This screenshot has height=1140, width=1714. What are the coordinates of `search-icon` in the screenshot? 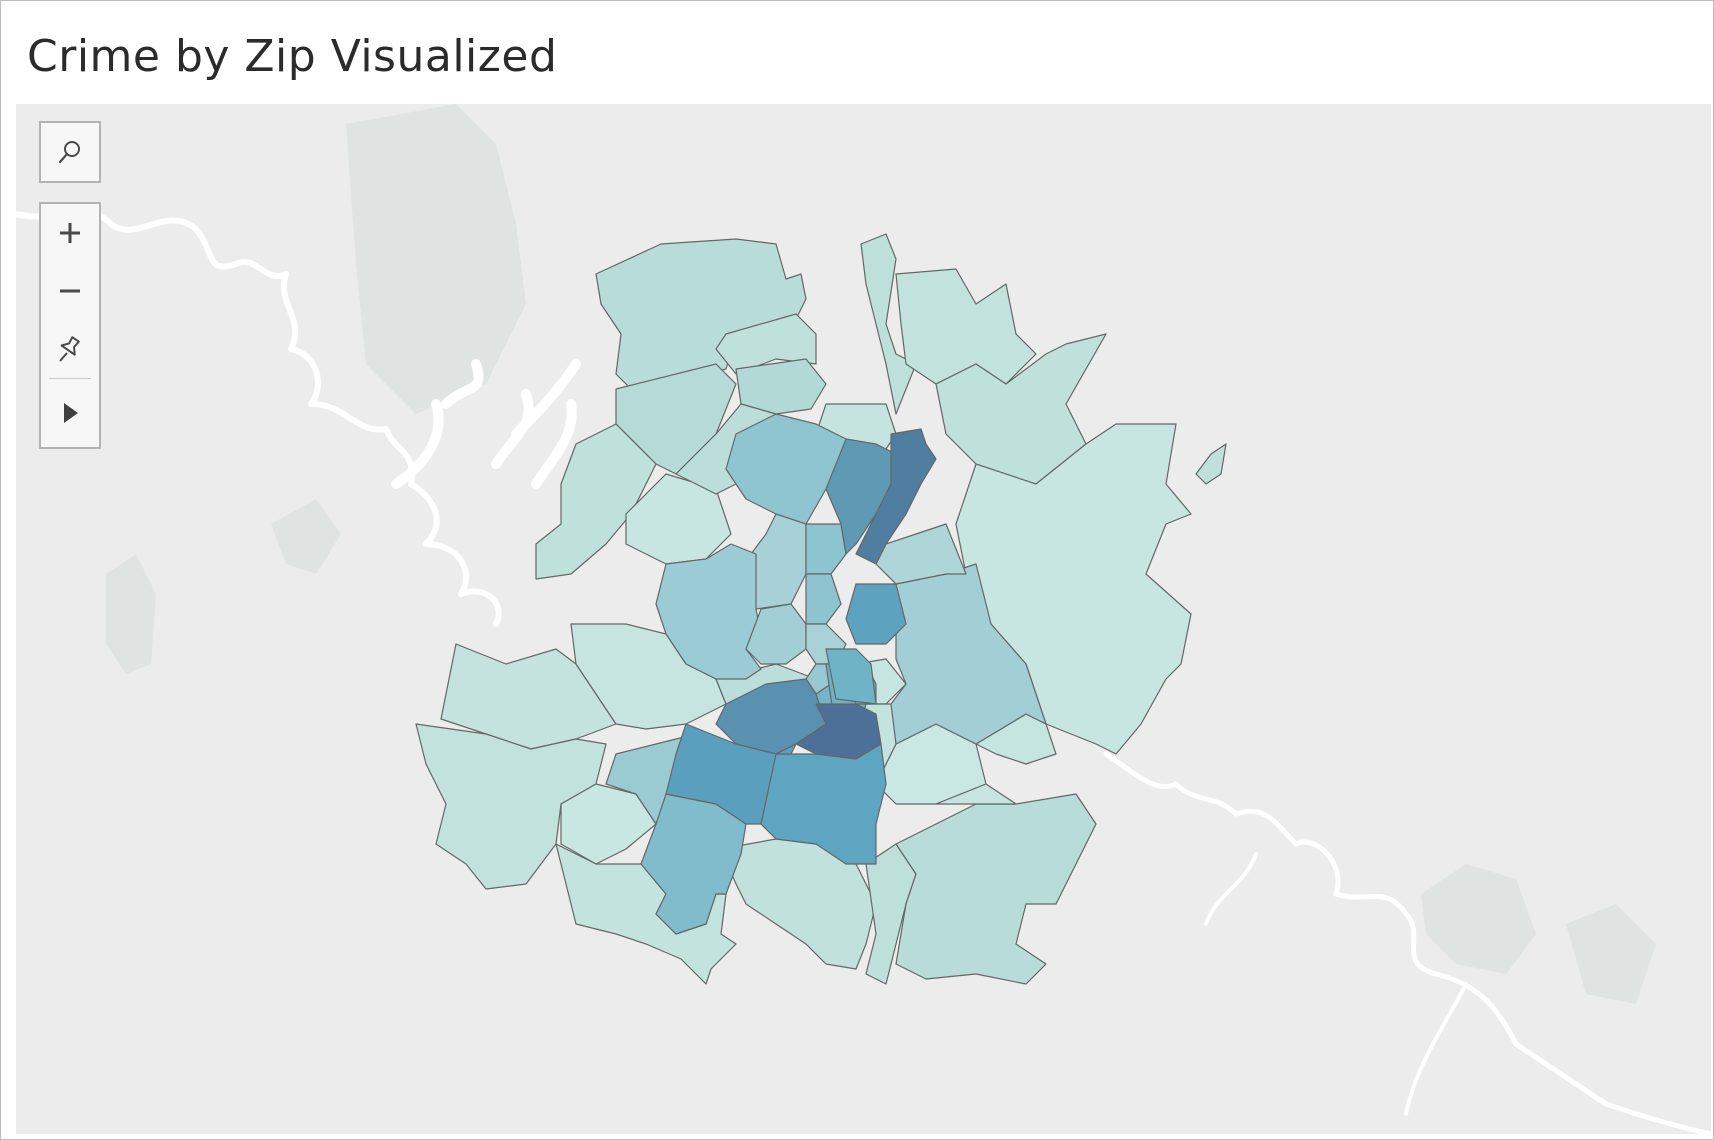 It's located at (69, 152).